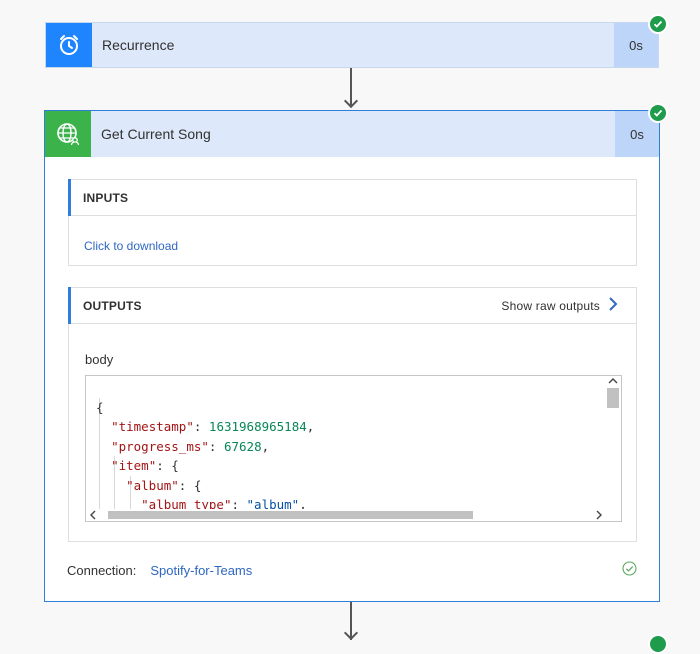 The image size is (700, 654). What do you see at coordinates (145, 465) in the screenshot?
I see `code-line: "item": {` at bounding box center [145, 465].